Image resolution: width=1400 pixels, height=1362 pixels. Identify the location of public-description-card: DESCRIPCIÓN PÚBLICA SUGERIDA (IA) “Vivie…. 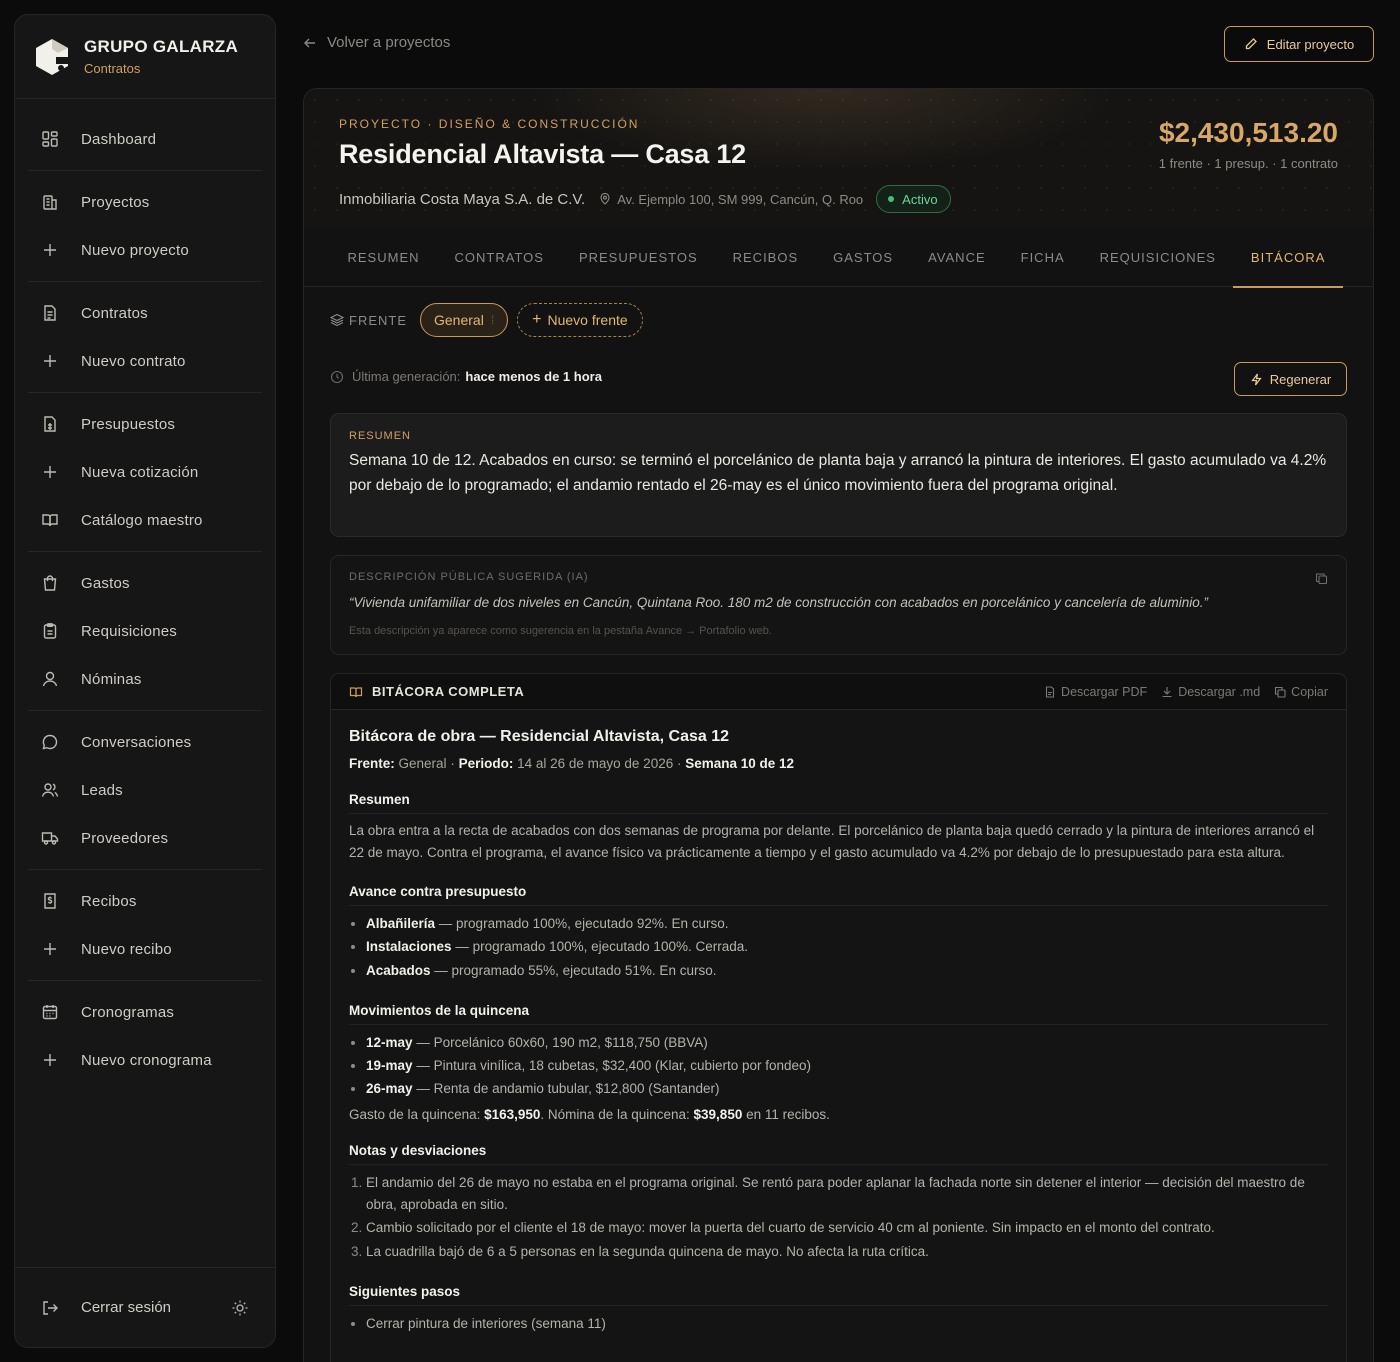
(838, 605).